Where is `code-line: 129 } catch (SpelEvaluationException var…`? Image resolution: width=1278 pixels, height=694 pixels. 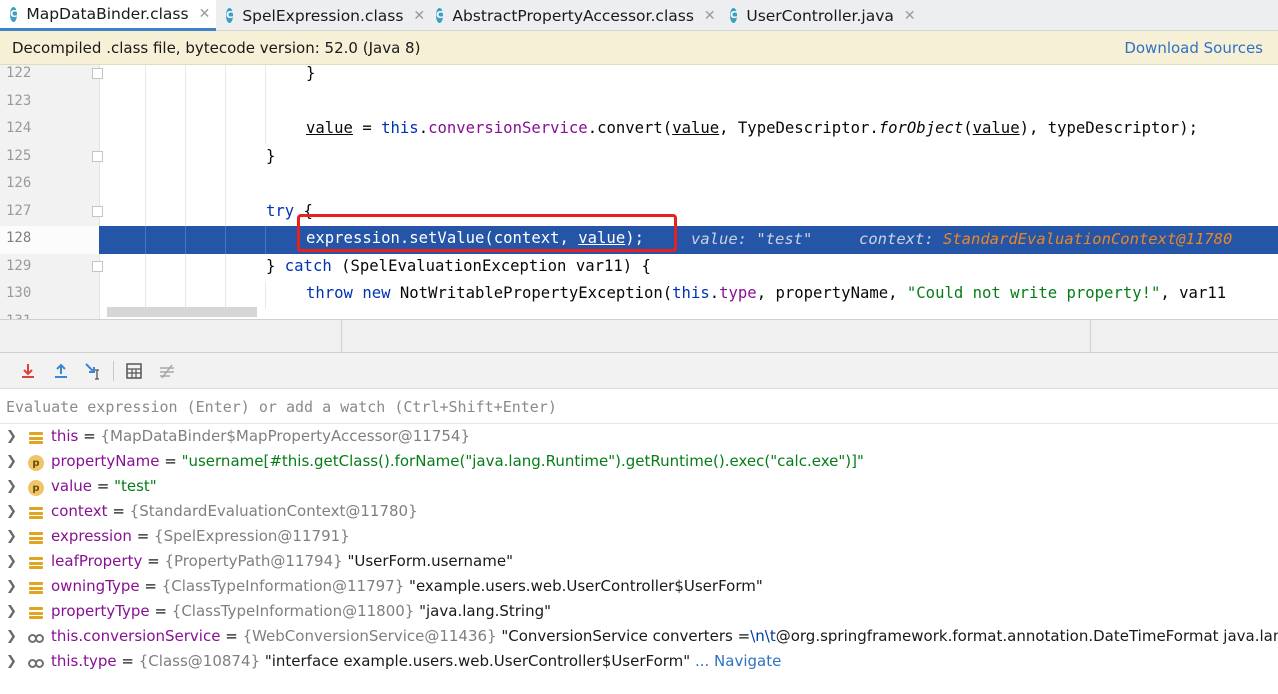 code-line: 129 } catch (SpelEvaluationException var… is located at coordinates (639, 267).